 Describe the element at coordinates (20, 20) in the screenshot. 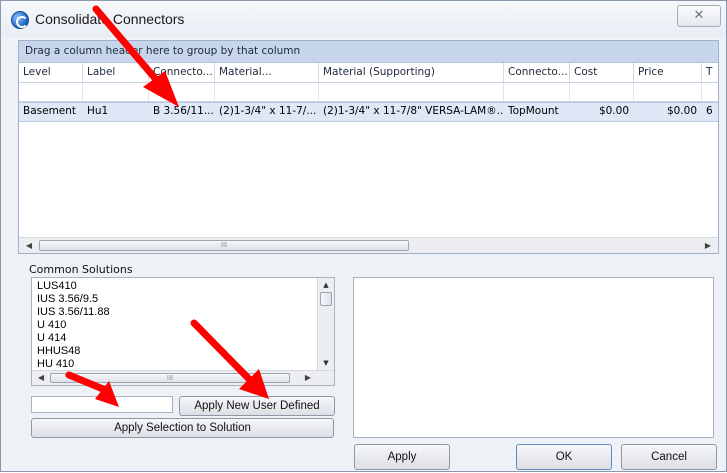

I see `app-icon` at that location.